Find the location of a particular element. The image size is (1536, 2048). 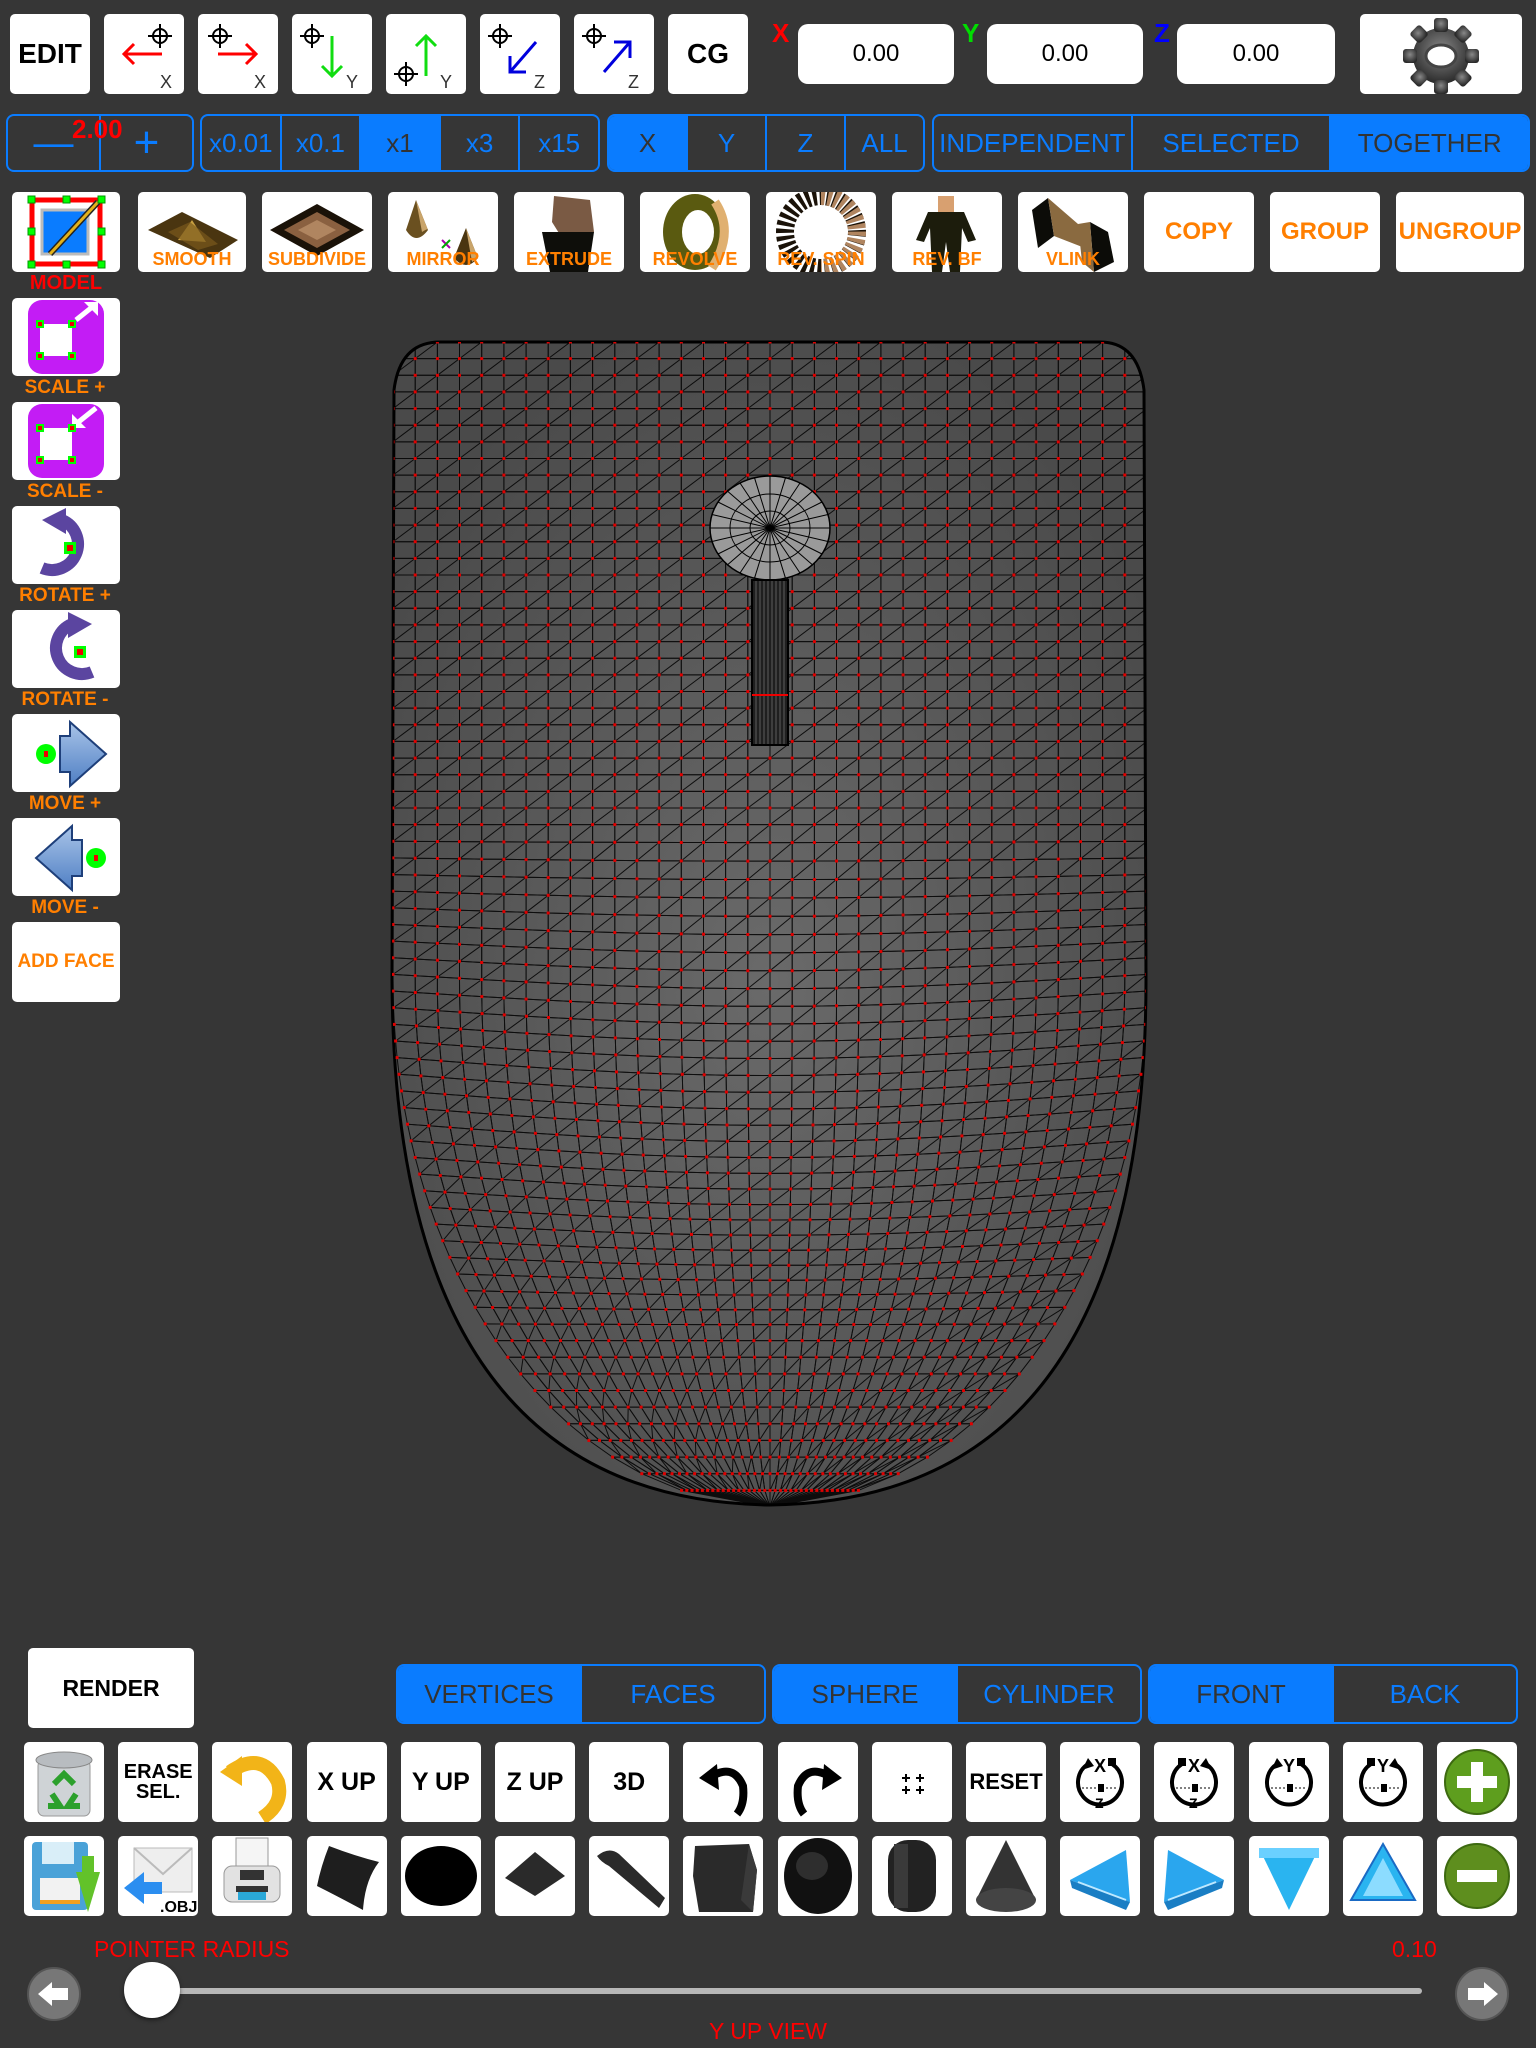

rotate-minus-button is located at coordinates (66, 649).